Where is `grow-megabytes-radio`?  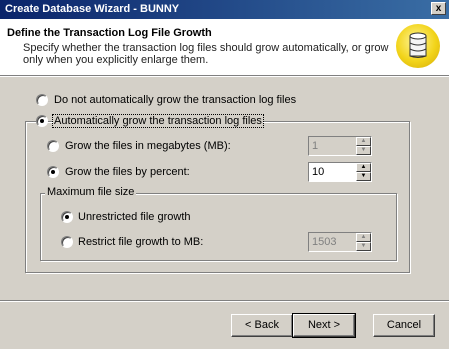 grow-megabytes-radio is located at coordinates (53, 146).